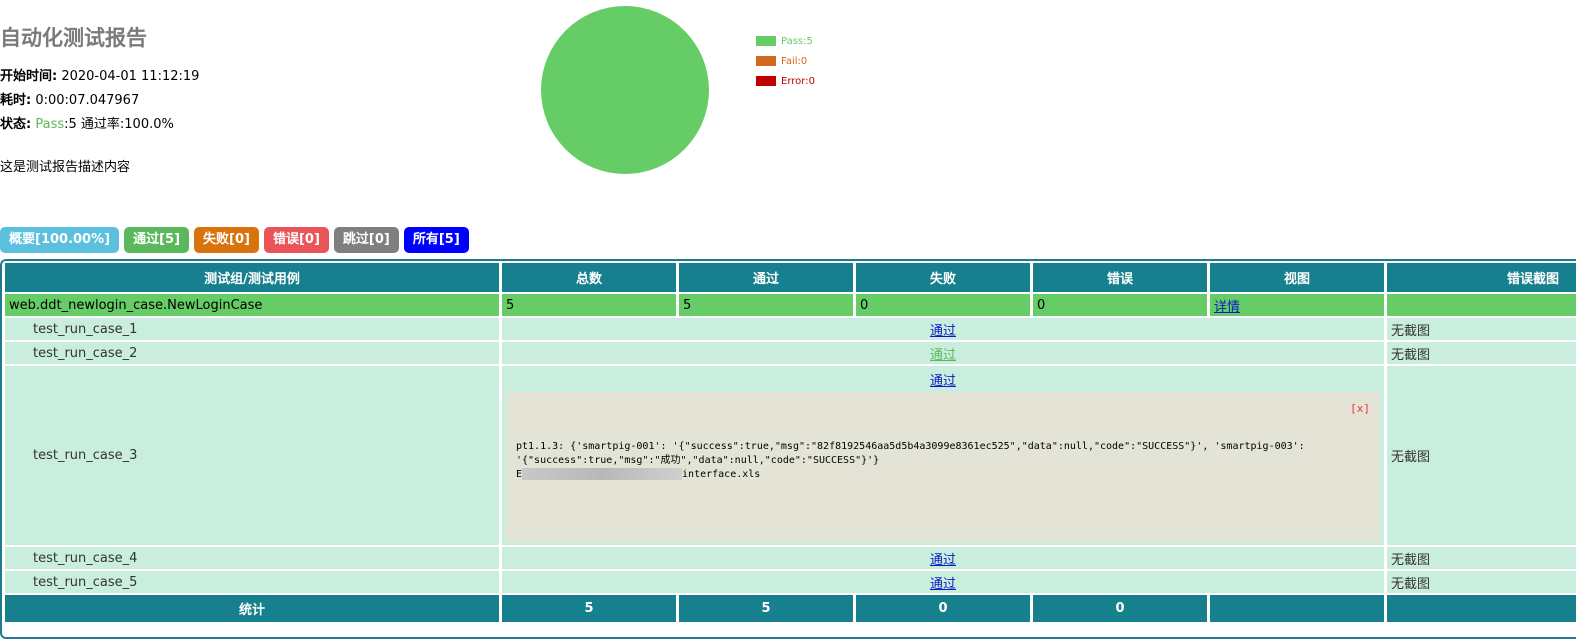 This screenshot has width=1576, height=639. What do you see at coordinates (797, 41) in the screenshot?
I see `legend-label: Pass:5` at bounding box center [797, 41].